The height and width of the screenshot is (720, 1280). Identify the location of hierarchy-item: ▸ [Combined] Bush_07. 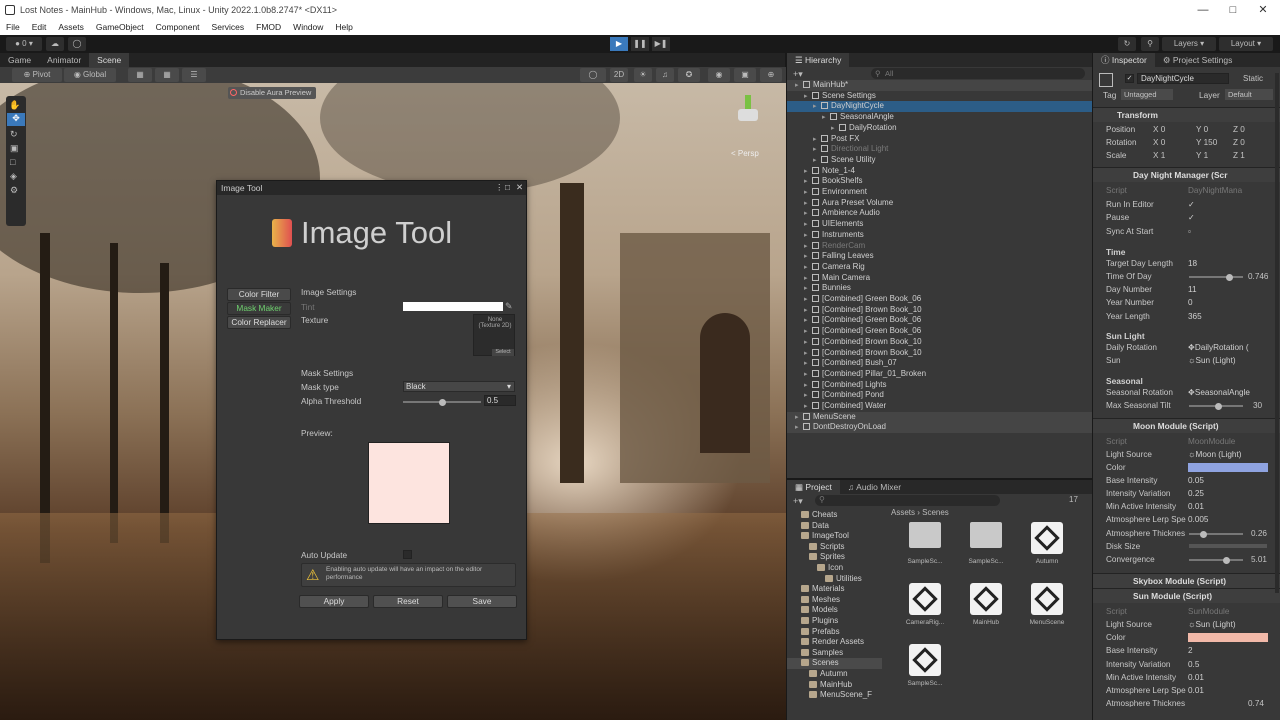
(939, 363).